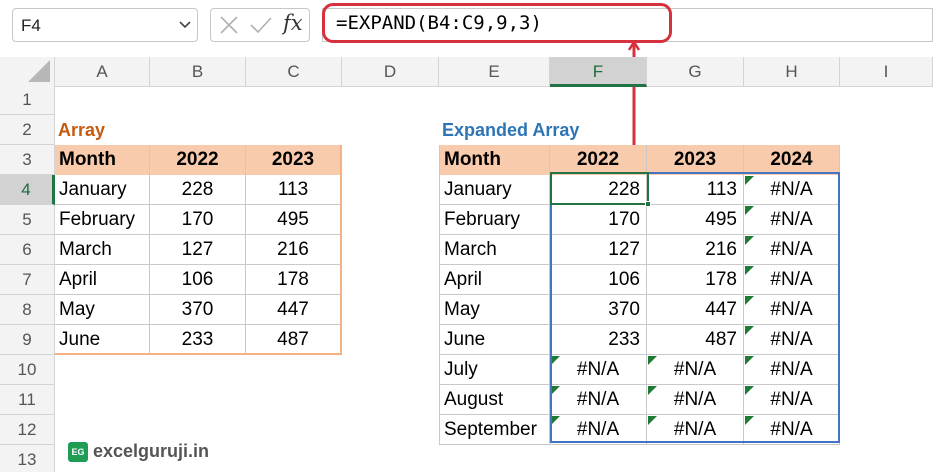 The image size is (933, 472). Describe the element at coordinates (598, 310) in the screenshot. I see `expanded-cell: 370` at that location.